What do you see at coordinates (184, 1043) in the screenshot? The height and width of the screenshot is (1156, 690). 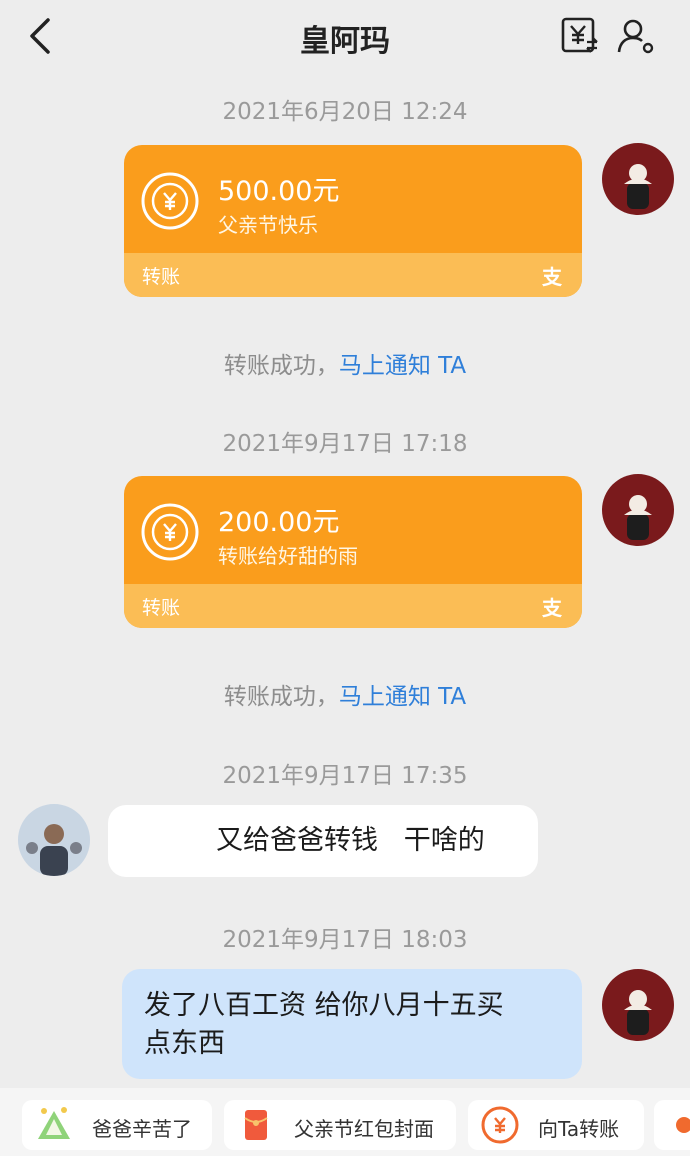 I see `message-line: 点东西` at bounding box center [184, 1043].